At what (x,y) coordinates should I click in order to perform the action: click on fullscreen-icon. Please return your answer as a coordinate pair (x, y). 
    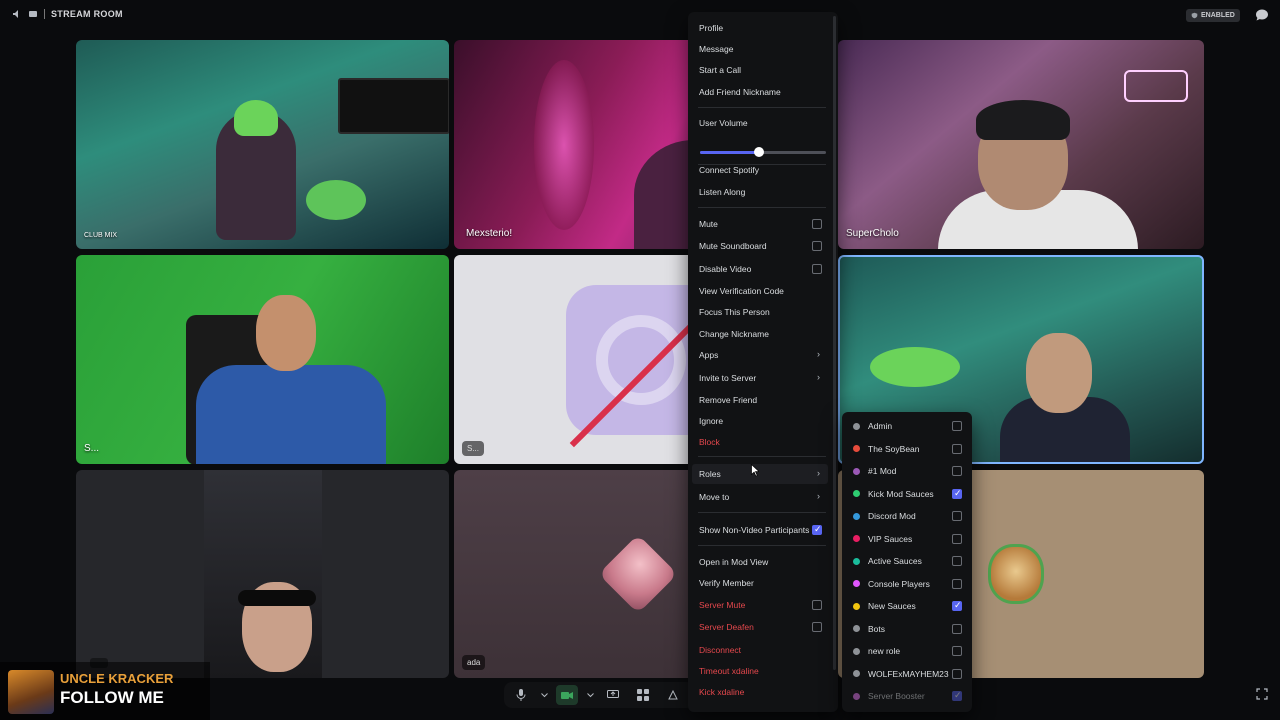
    Looking at the image, I should click on (1262, 694).